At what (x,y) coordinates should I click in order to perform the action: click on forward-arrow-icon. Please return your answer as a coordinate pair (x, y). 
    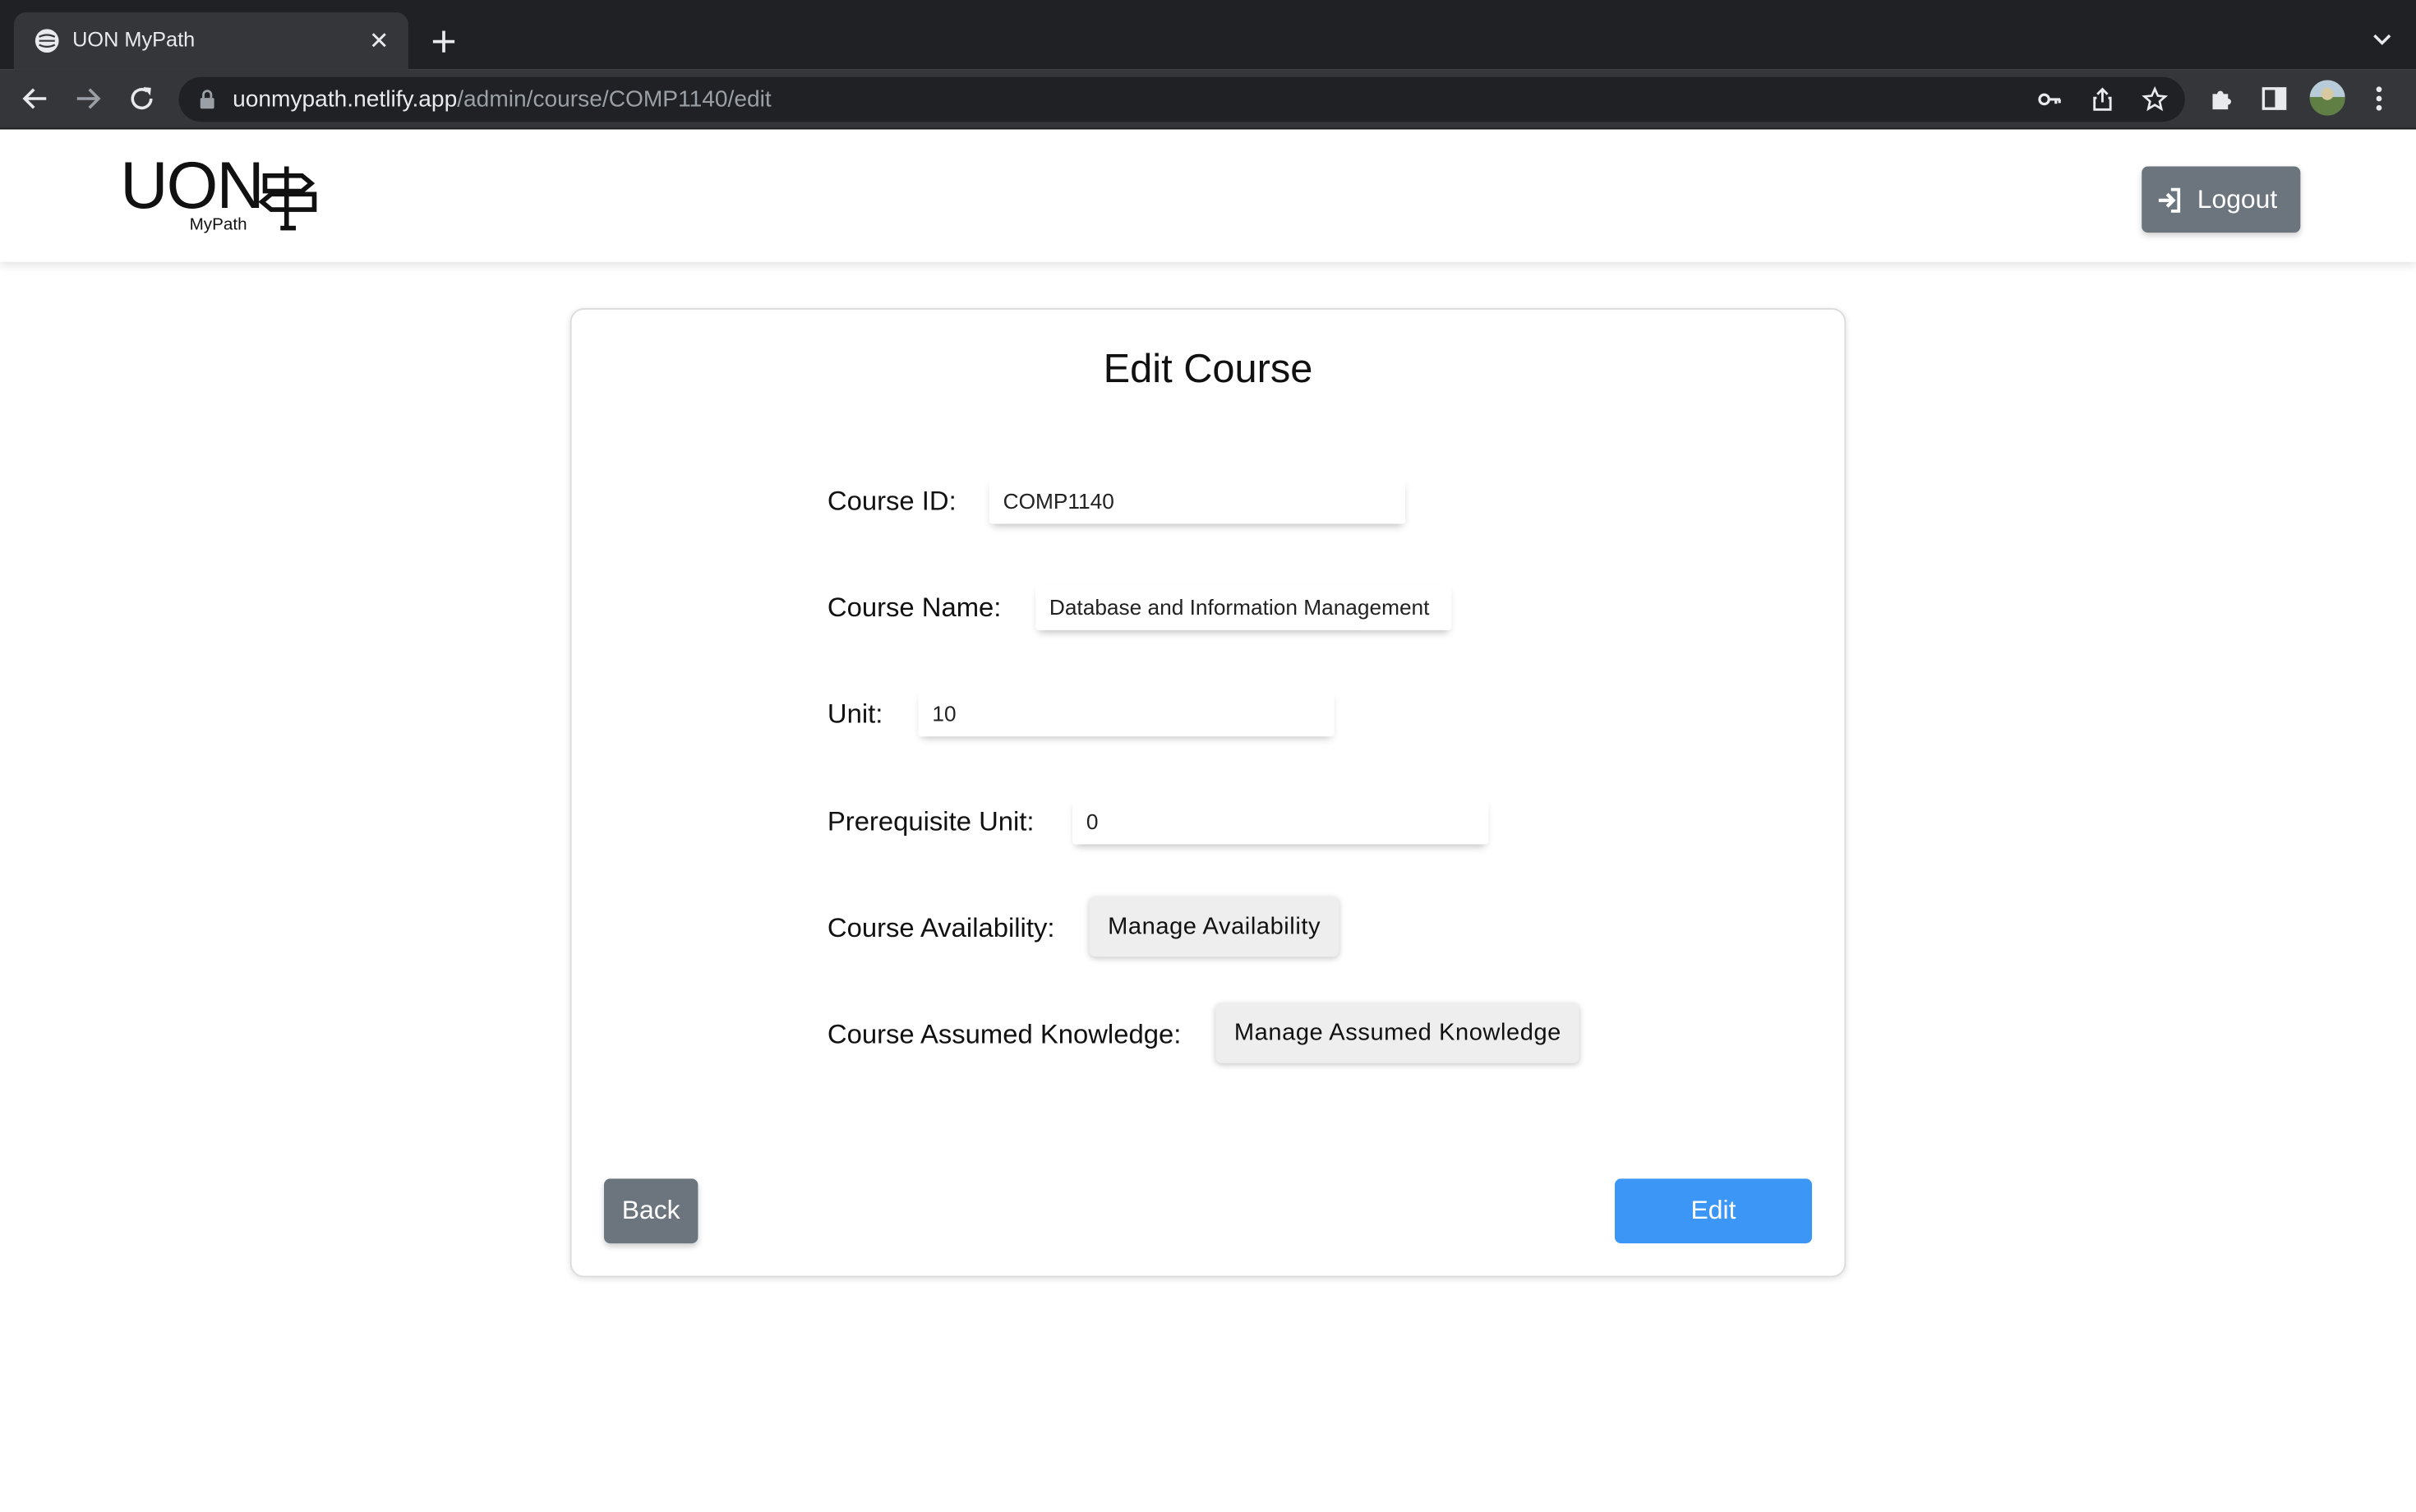
    Looking at the image, I should click on (88, 99).